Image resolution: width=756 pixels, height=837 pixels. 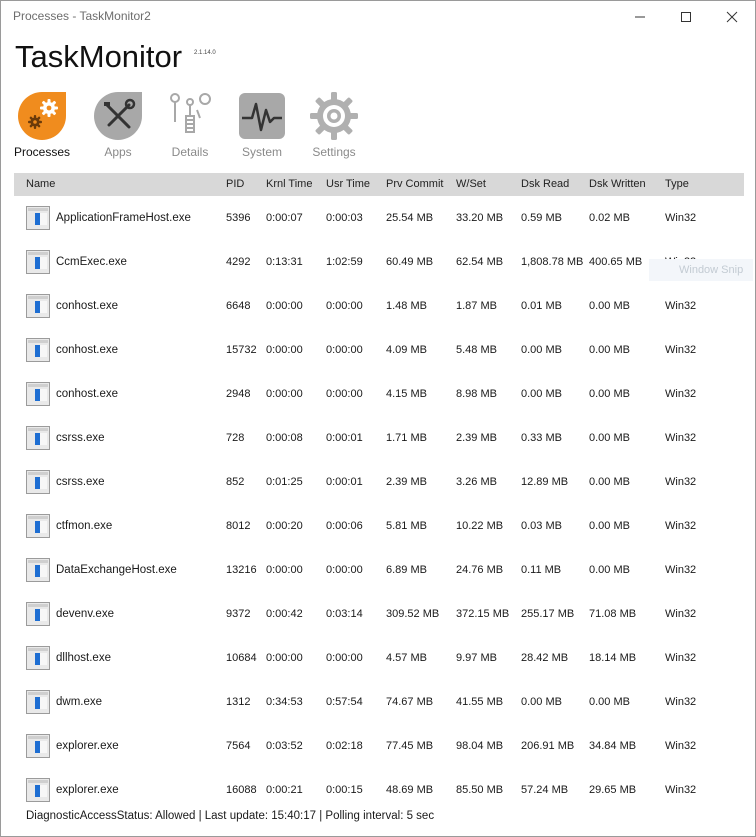 What do you see at coordinates (471, 184) in the screenshot?
I see `column-header-wset: W/Set` at bounding box center [471, 184].